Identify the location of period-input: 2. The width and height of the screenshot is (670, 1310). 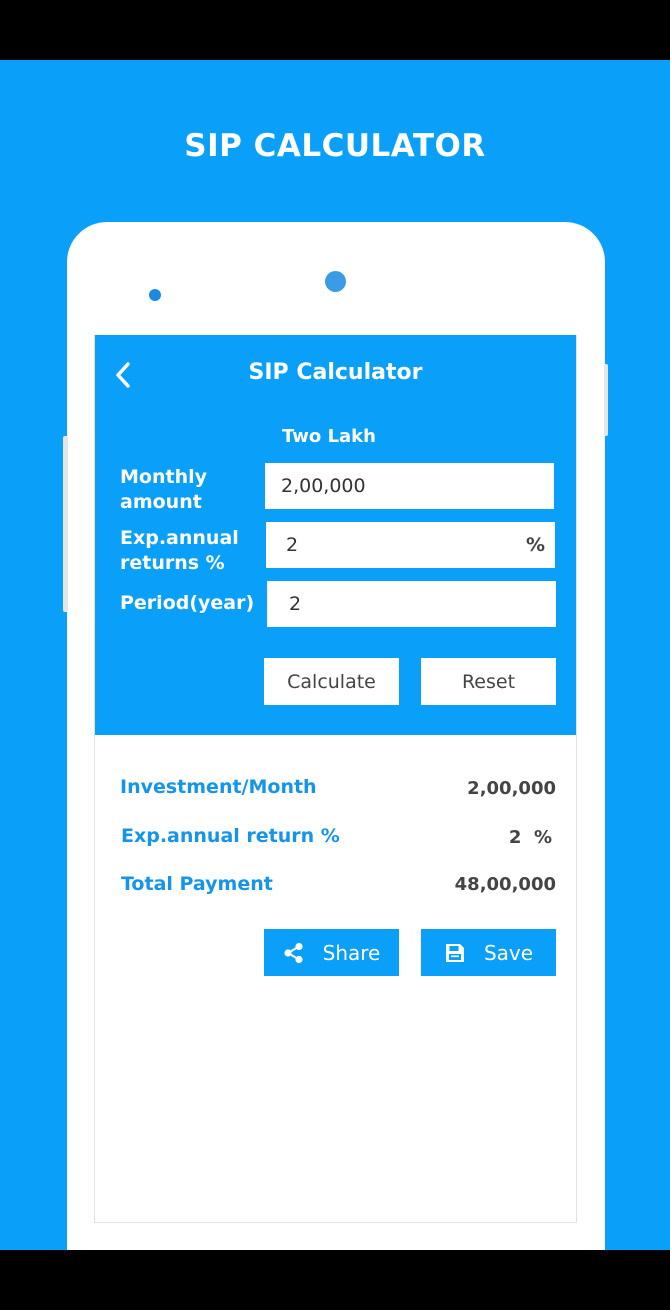
(411, 604).